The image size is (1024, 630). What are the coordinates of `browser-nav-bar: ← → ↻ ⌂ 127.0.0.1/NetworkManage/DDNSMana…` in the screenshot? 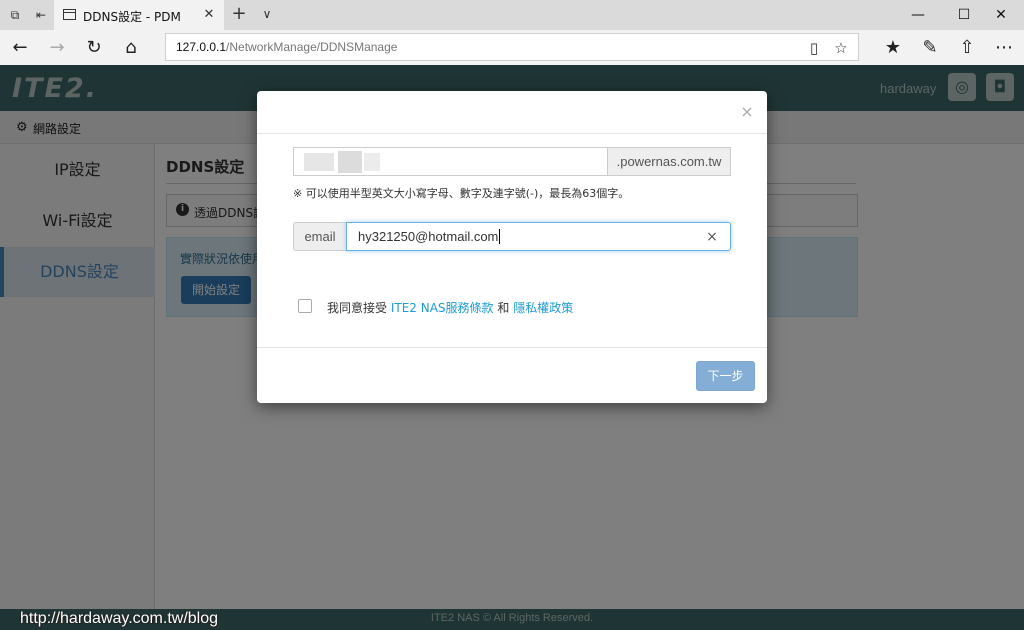 It's located at (512, 47).